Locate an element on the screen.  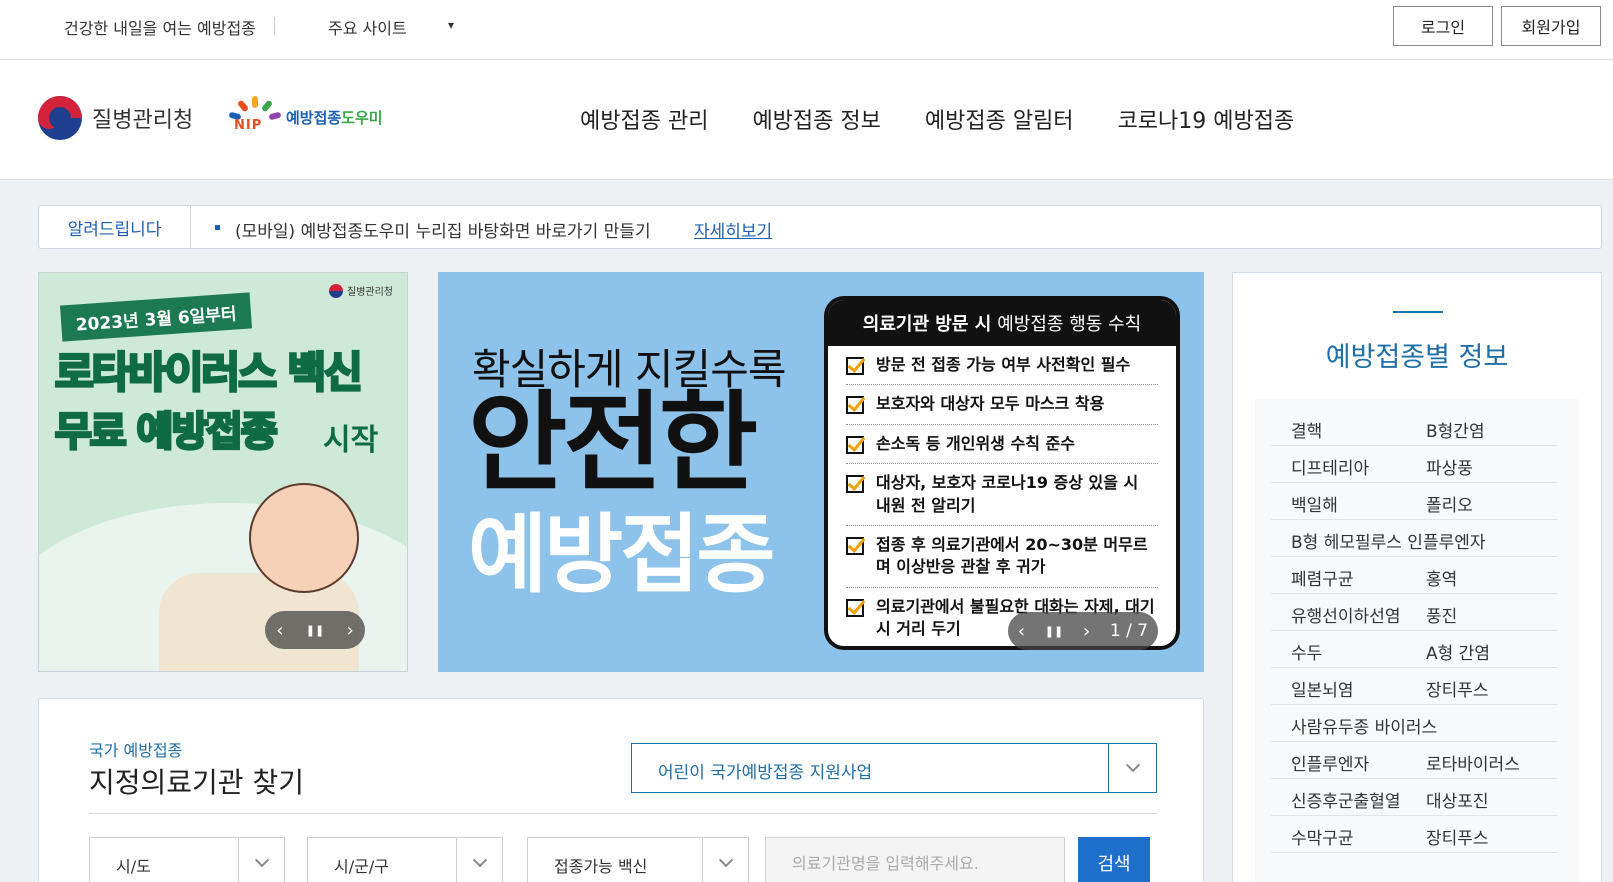
banner-headline-3: 시작 is located at coordinates (351, 440).